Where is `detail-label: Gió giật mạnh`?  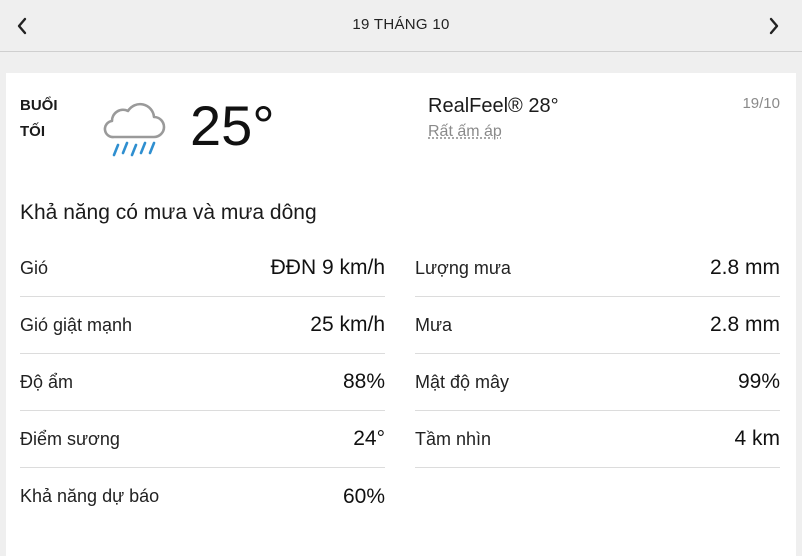 detail-label: Gió giật mạnh is located at coordinates (76, 324).